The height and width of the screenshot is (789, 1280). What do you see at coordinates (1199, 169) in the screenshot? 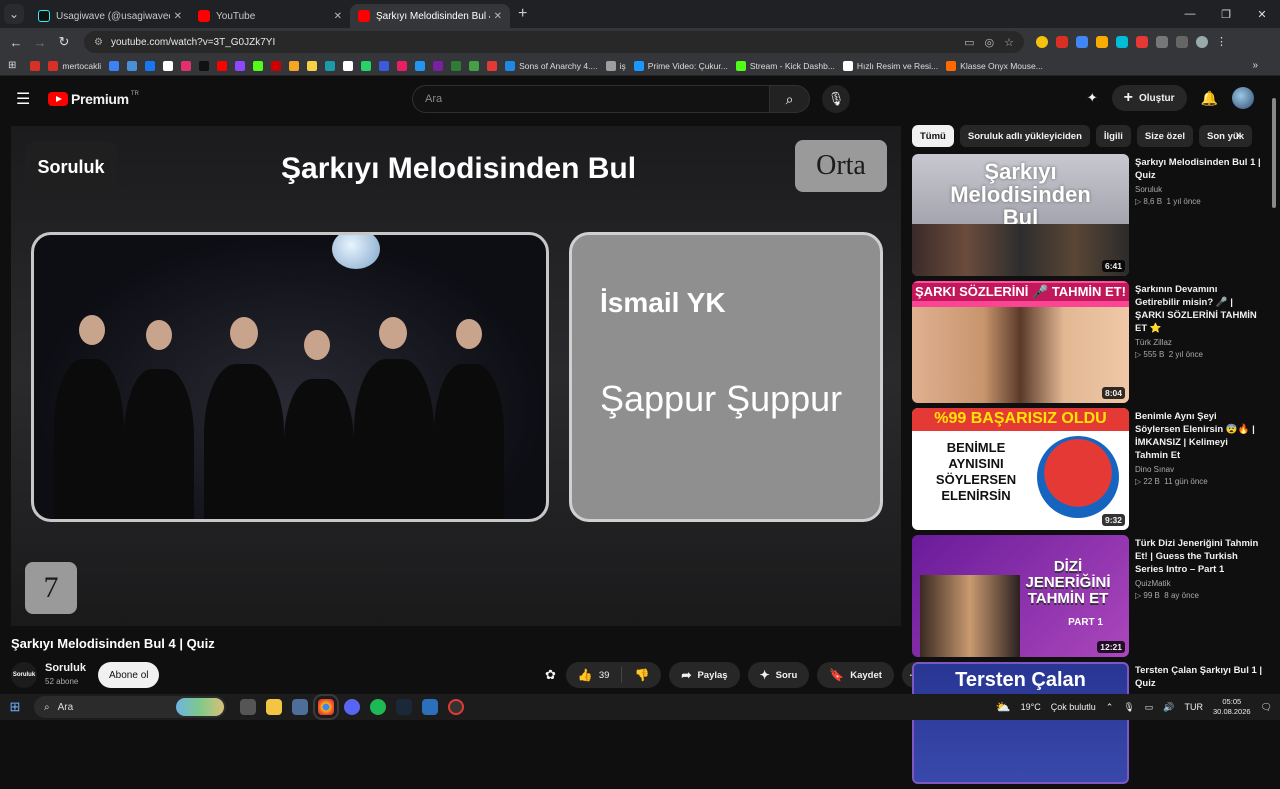
I see `recommendation-title: Şarkıyı Melodisinden Bul 1 | Quiz` at bounding box center [1199, 169].